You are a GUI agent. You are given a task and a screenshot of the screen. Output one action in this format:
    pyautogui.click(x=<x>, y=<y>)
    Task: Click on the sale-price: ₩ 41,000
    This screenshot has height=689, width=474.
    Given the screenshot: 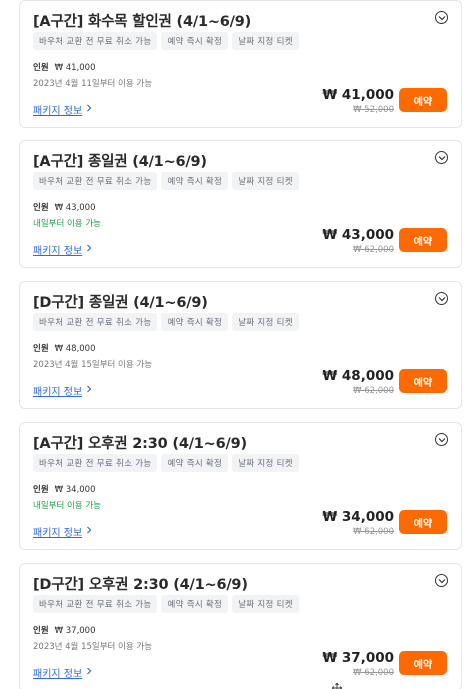 What is the action you would take?
    pyautogui.click(x=358, y=95)
    